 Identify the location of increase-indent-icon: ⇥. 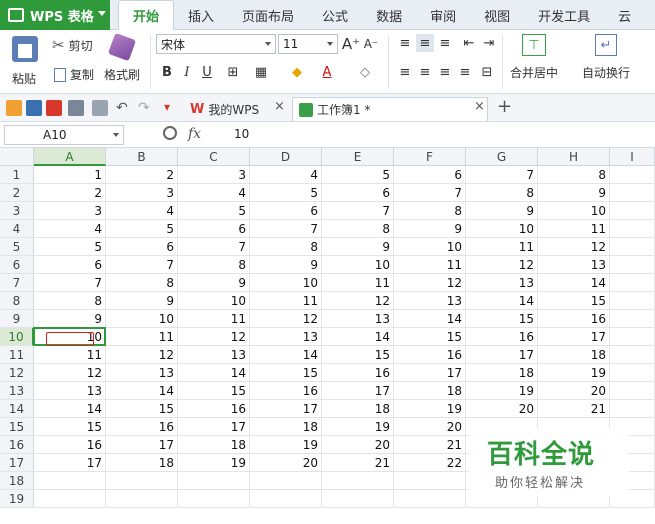
(489, 43).